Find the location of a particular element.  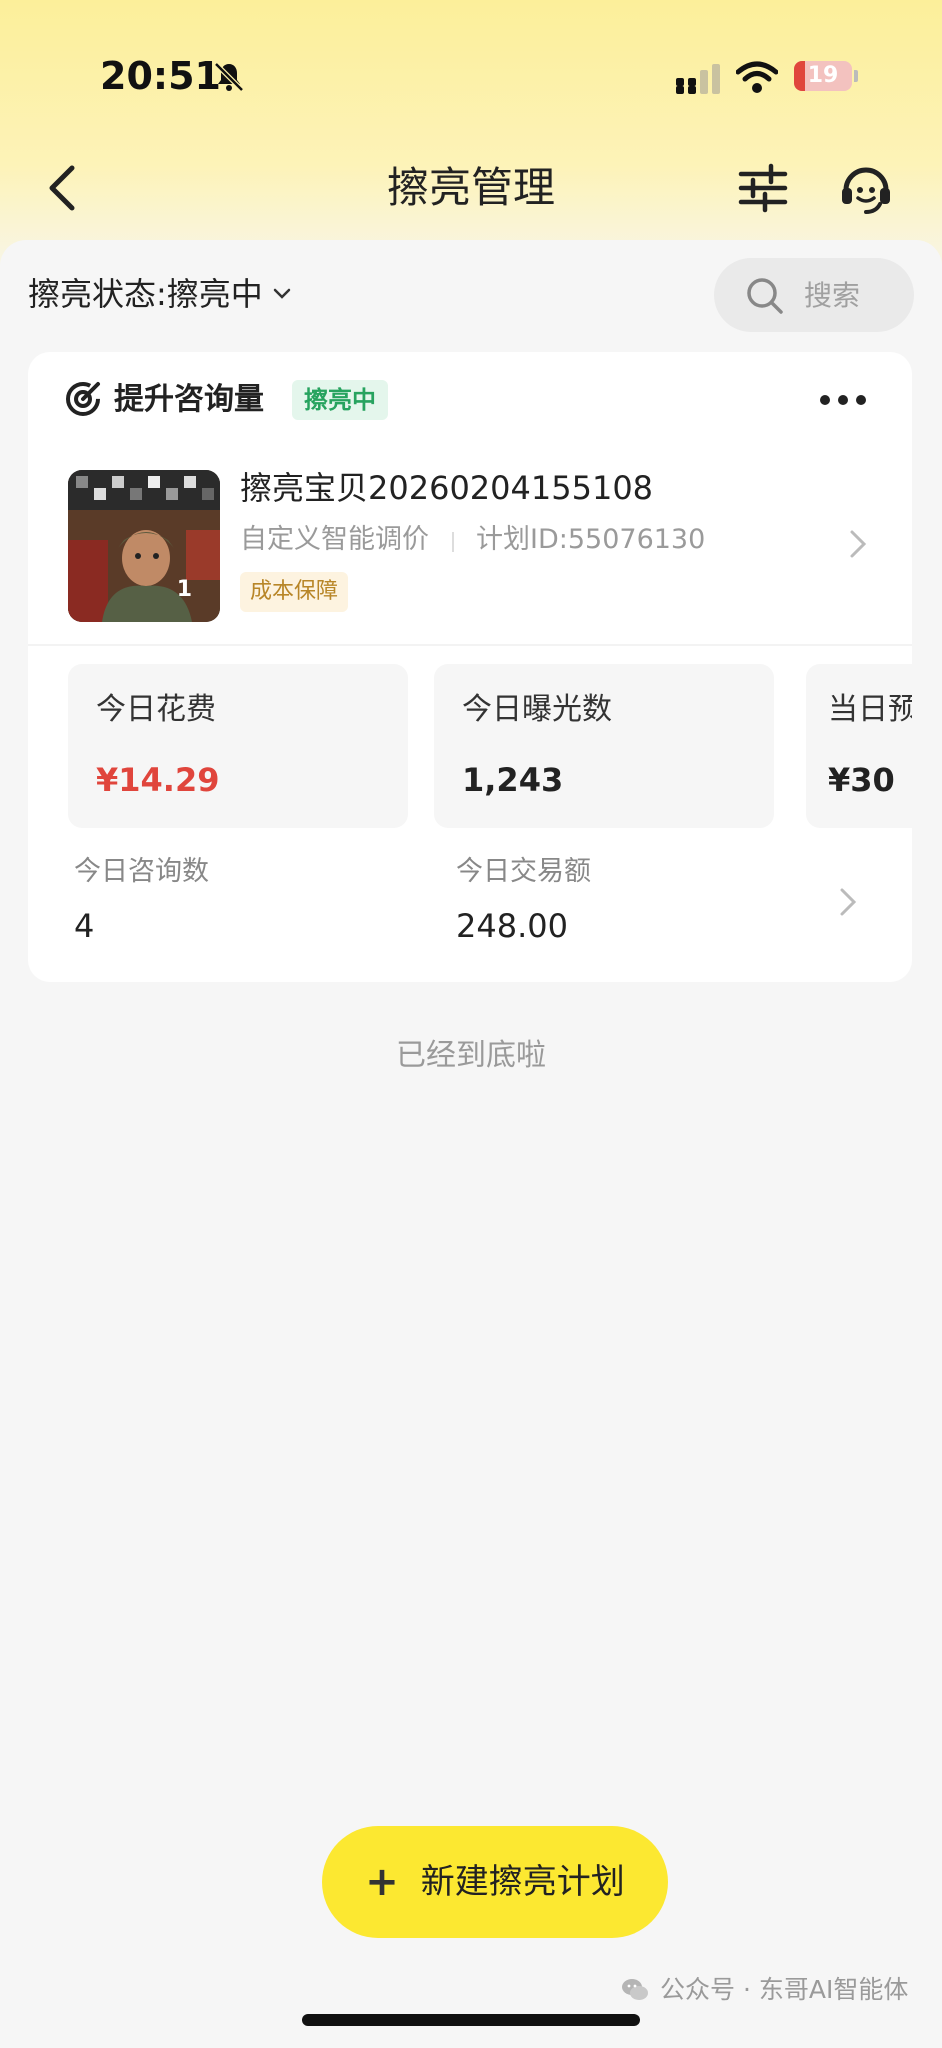

new-plan-label: 新建擦亮计划 is located at coordinates (522, 1882).